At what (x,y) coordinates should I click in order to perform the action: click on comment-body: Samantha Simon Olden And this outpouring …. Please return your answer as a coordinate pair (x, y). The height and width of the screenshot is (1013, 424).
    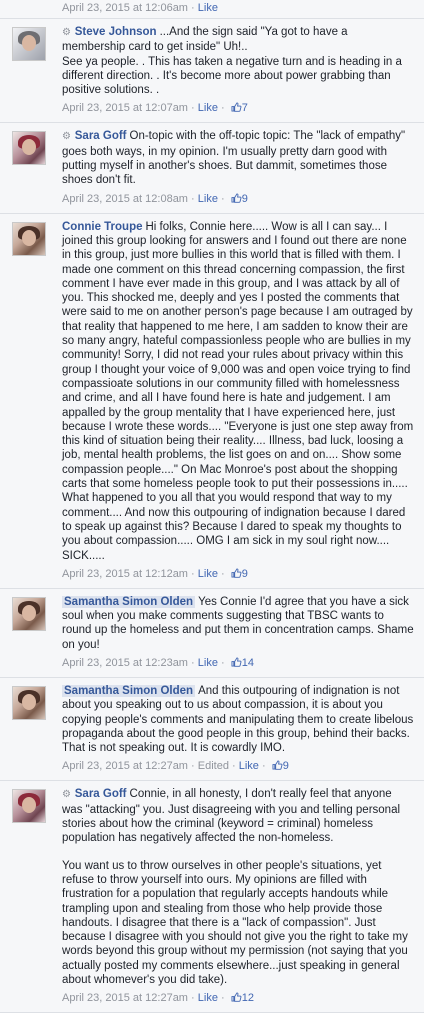
    Looking at the image, I should click on (238, 719).